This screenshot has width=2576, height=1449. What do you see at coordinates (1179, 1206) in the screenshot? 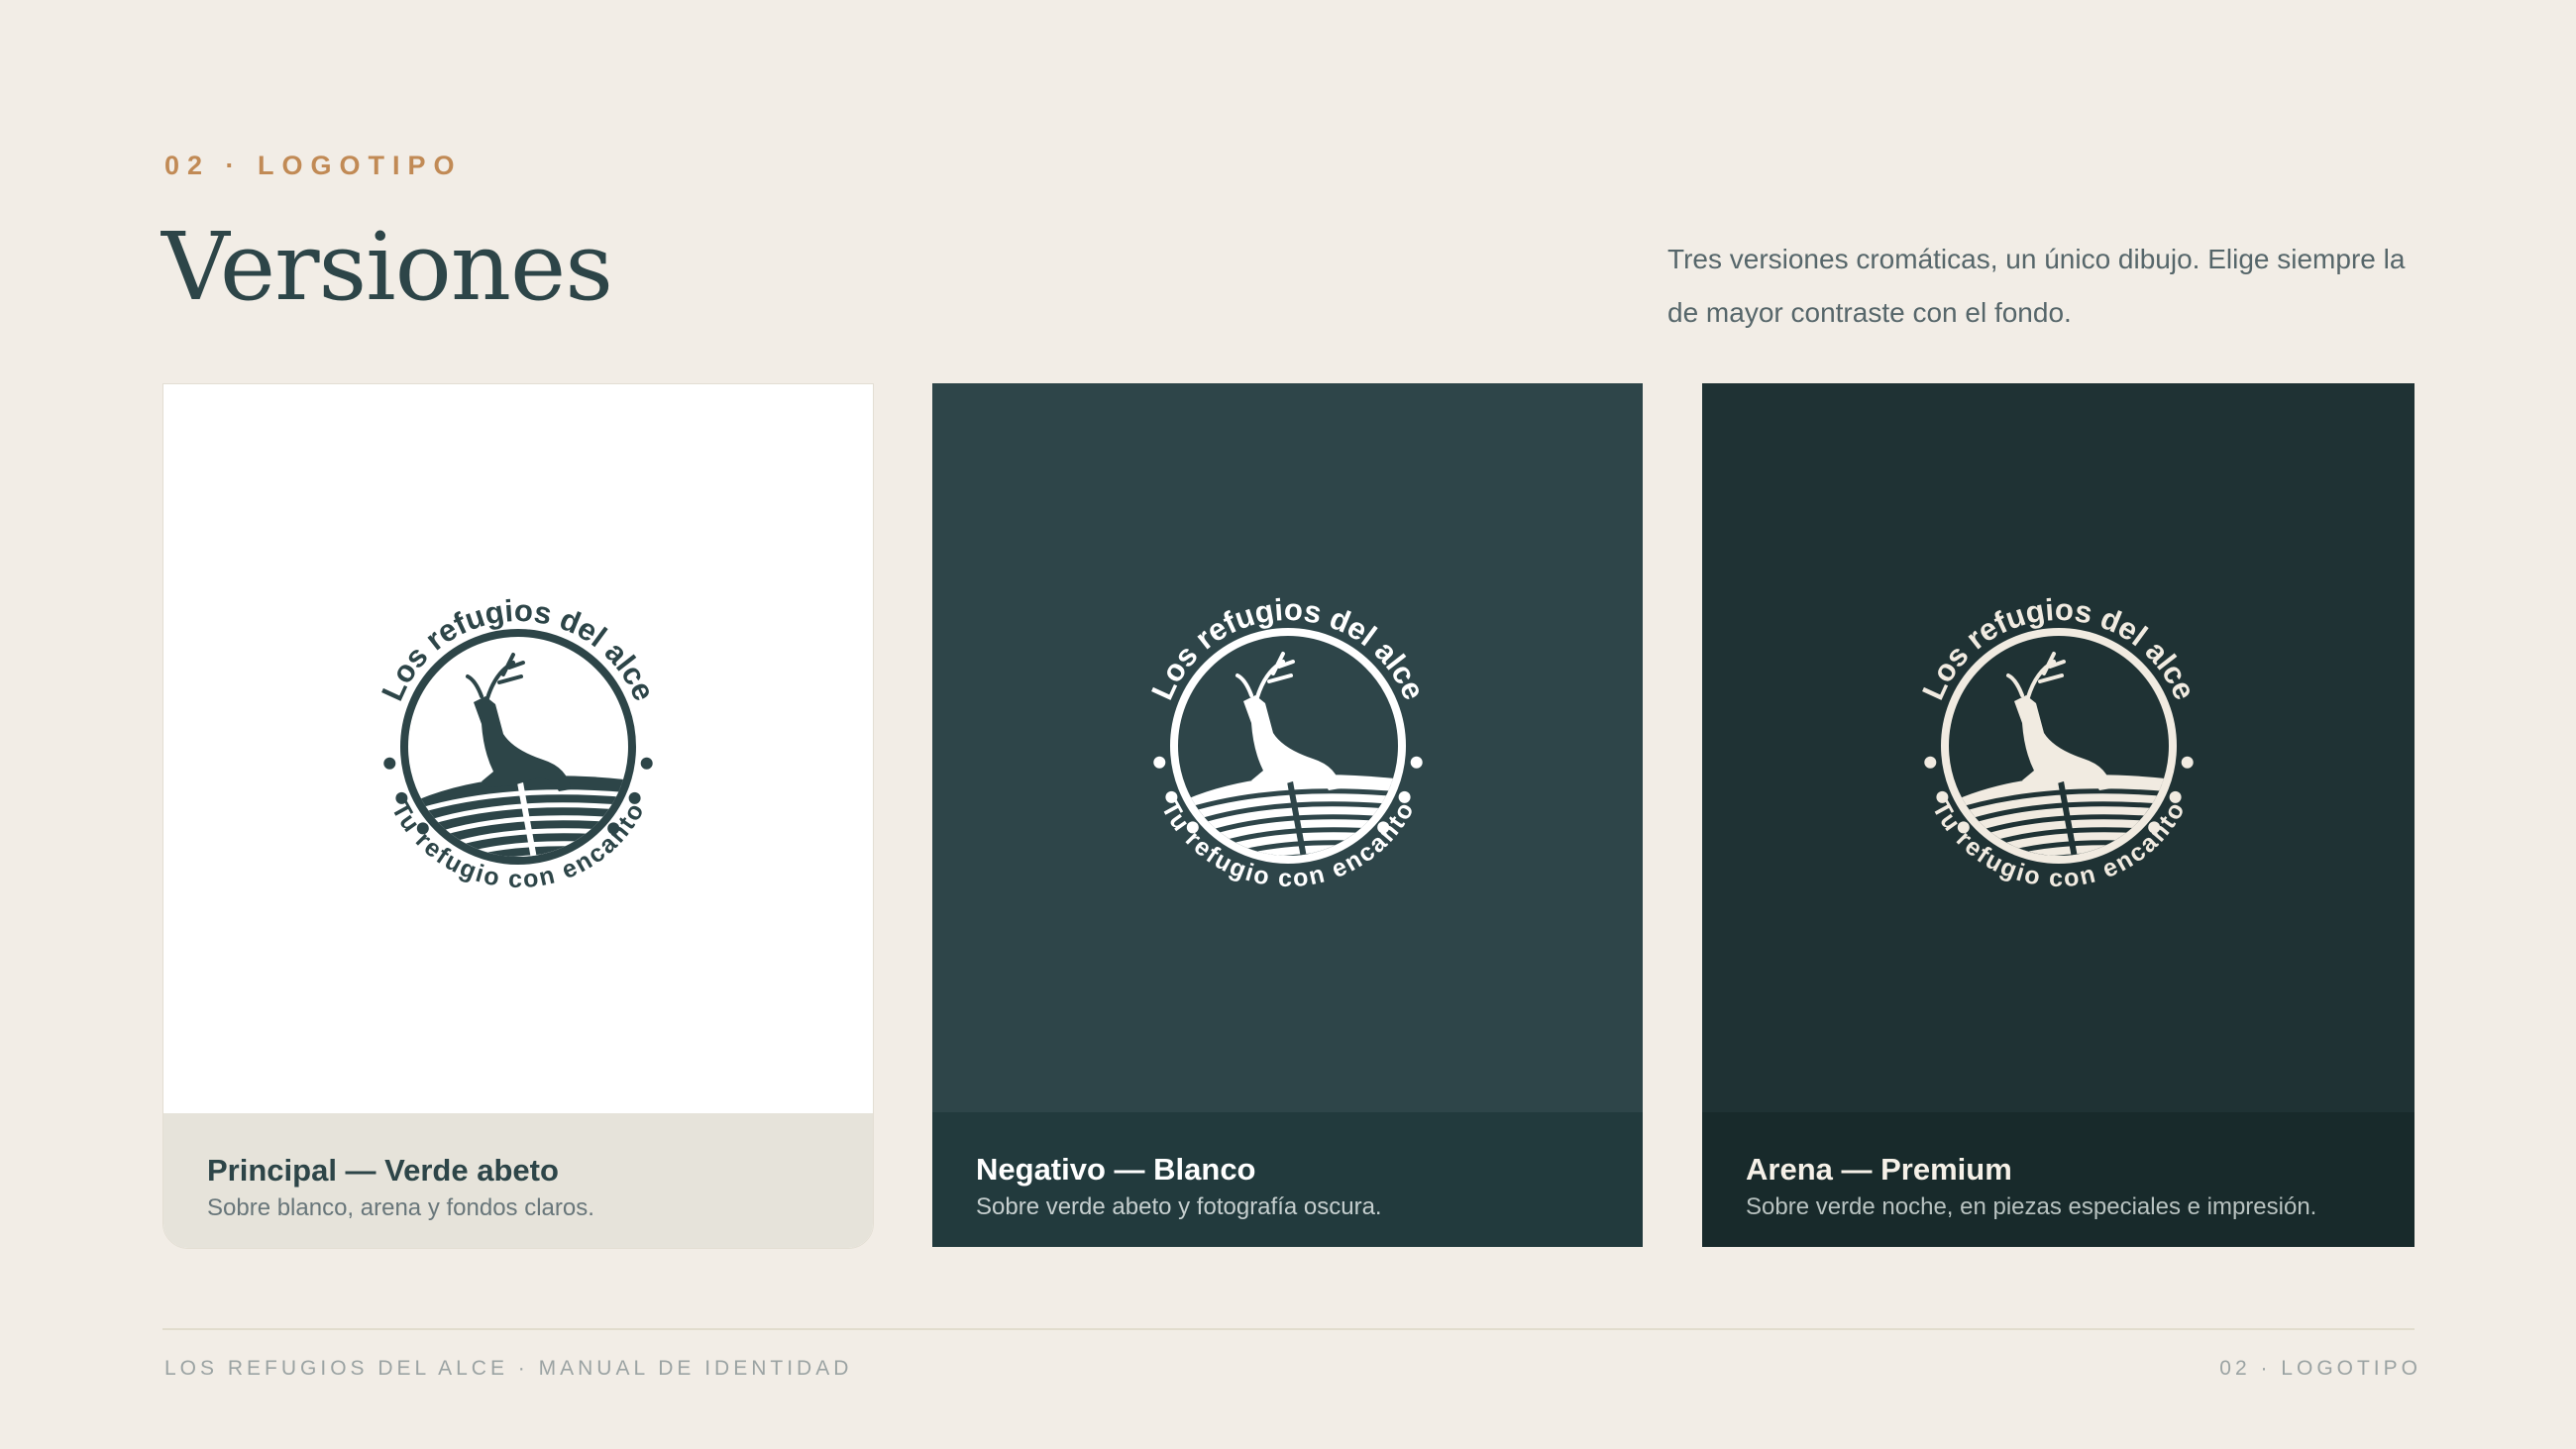
I see `version-description: Sobre verde abeto y fotografía oscura.` at bounding box center [1179, 1206].